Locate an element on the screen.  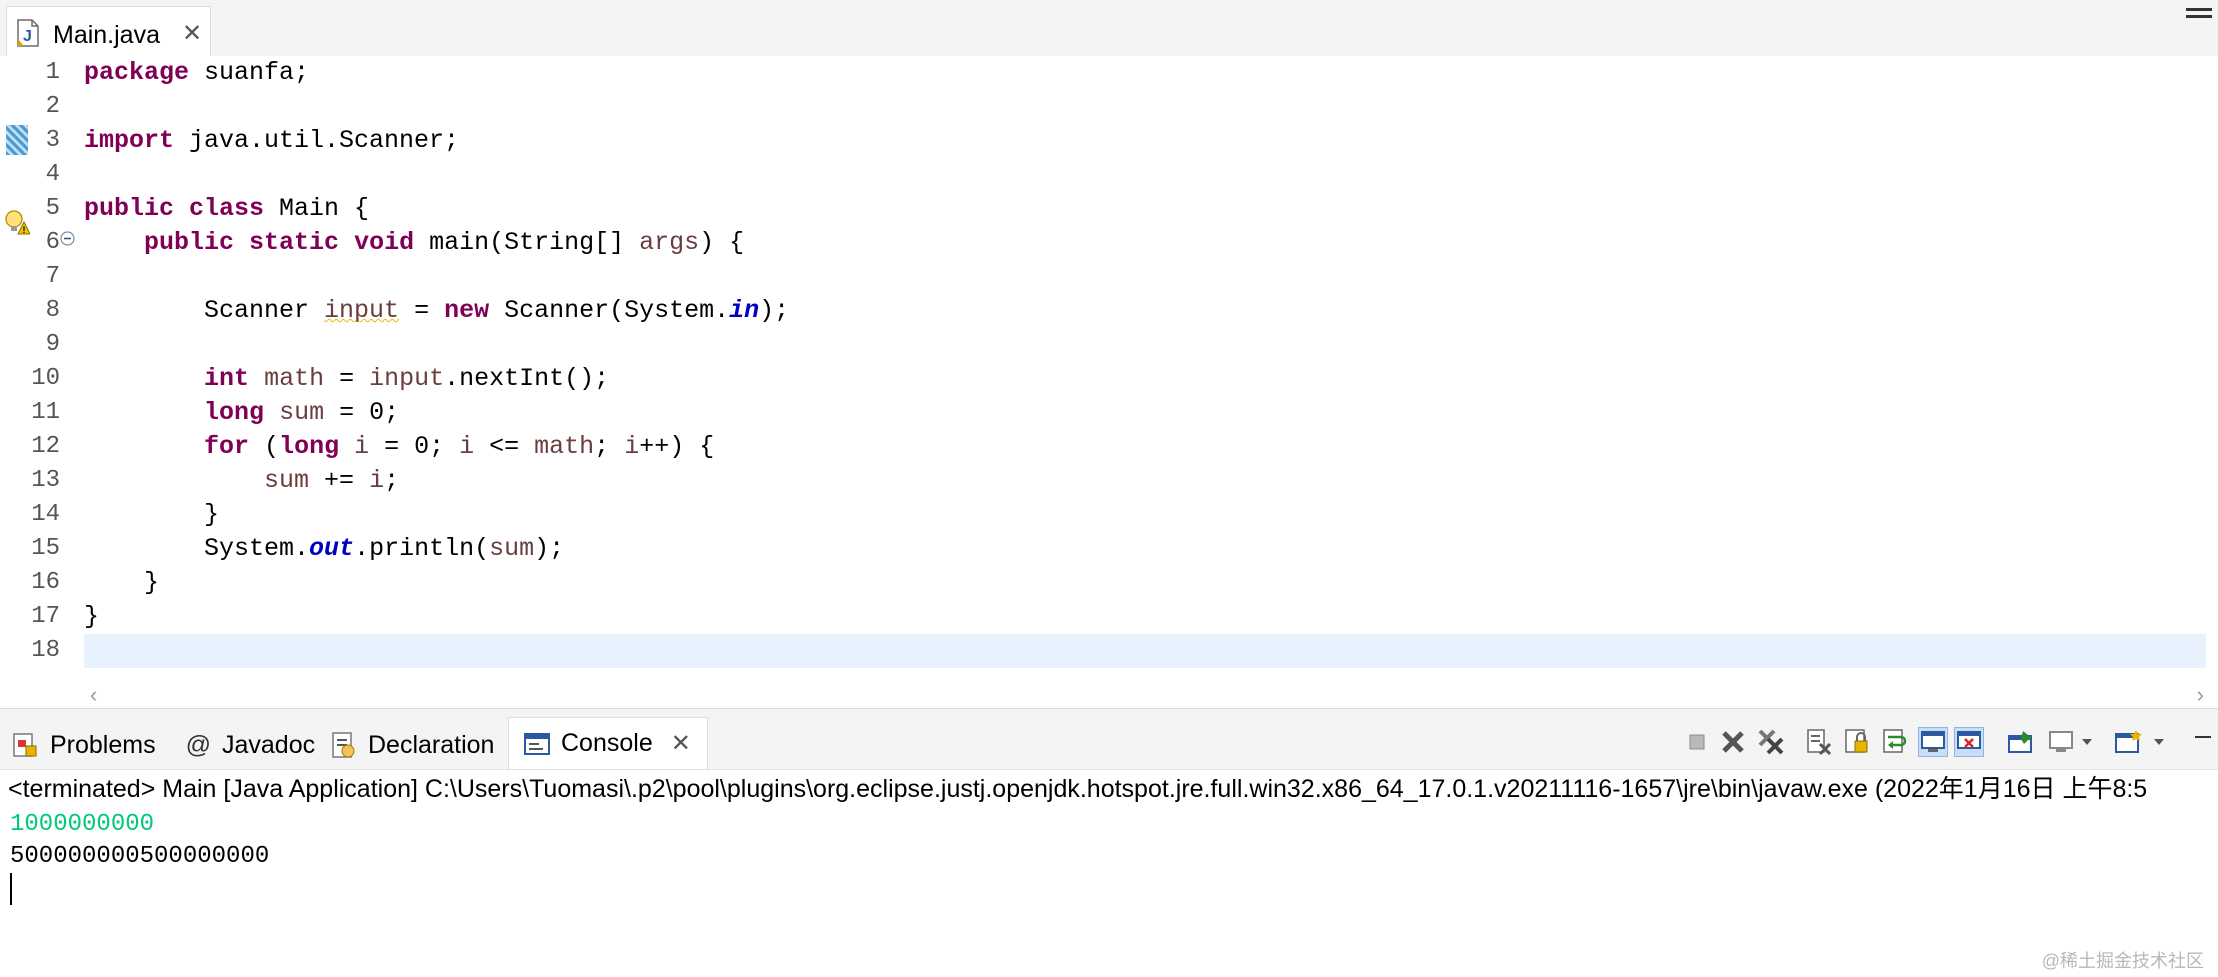
code-line: sum += i; is located at coordinates (1145, 481).